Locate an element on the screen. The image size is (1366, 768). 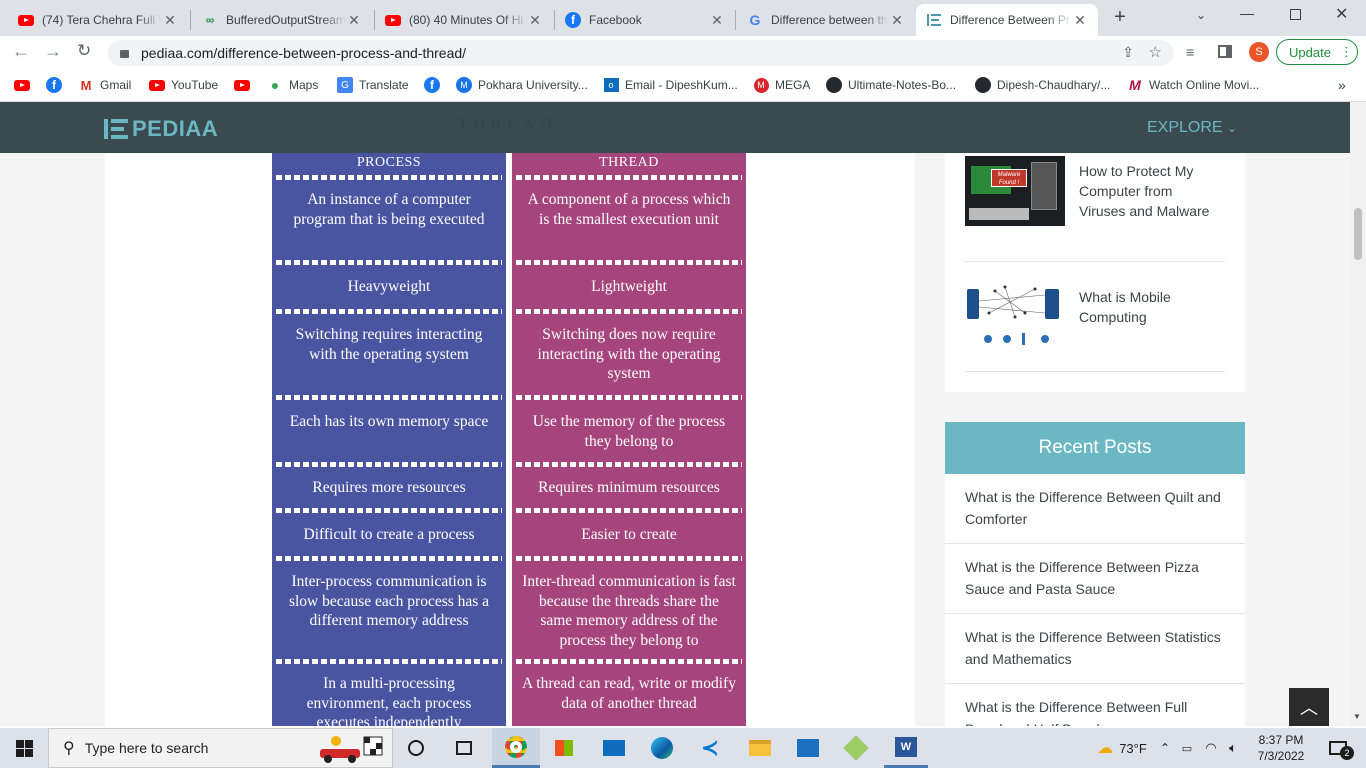
mobile-computing-thumbnail is located at coordinates (1015, 318).